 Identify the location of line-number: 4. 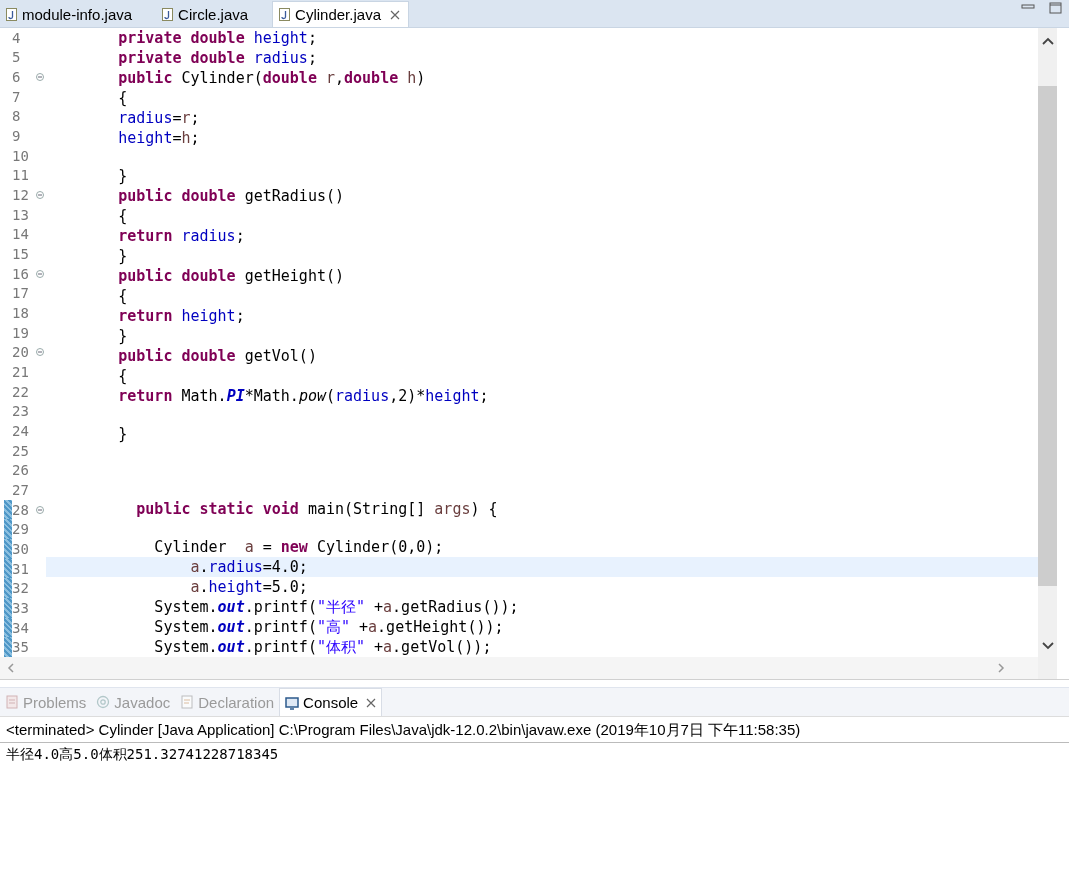
(17, 37).